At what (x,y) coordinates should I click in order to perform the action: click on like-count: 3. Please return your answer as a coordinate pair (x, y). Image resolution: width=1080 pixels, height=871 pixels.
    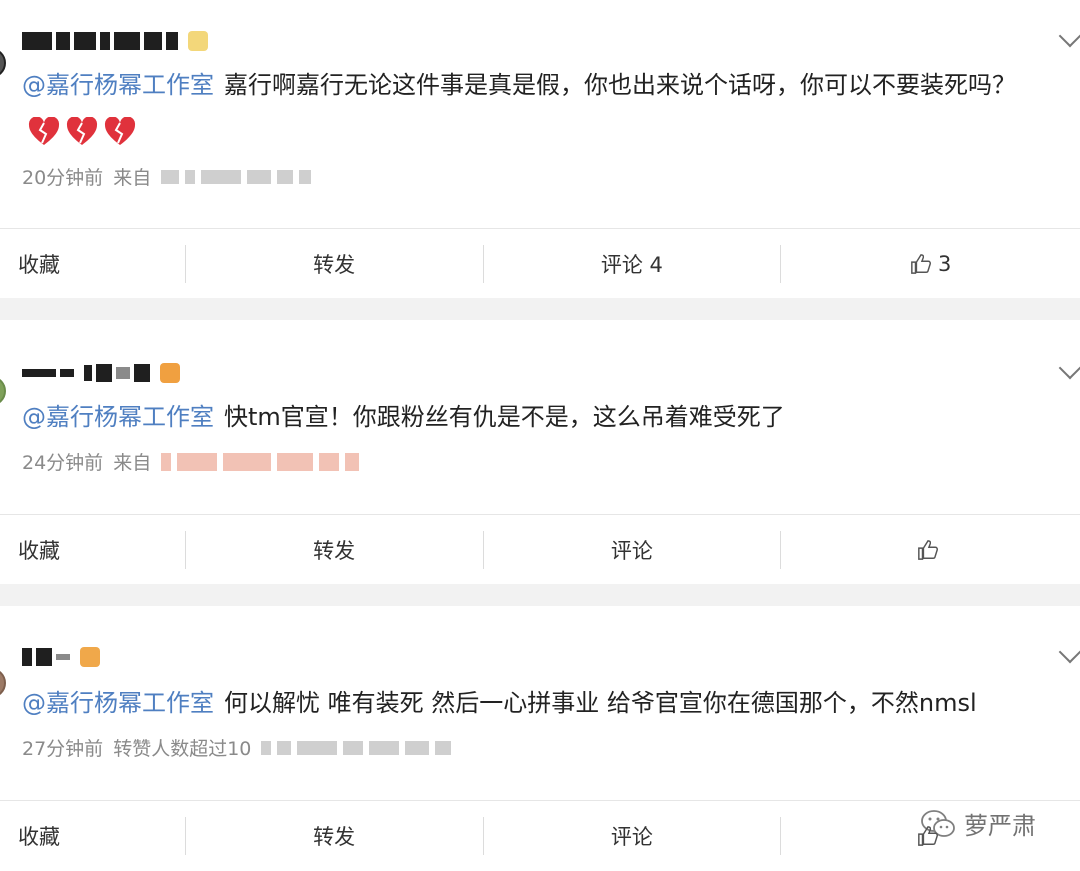
    Looking at the image, I should click on (944, 264).